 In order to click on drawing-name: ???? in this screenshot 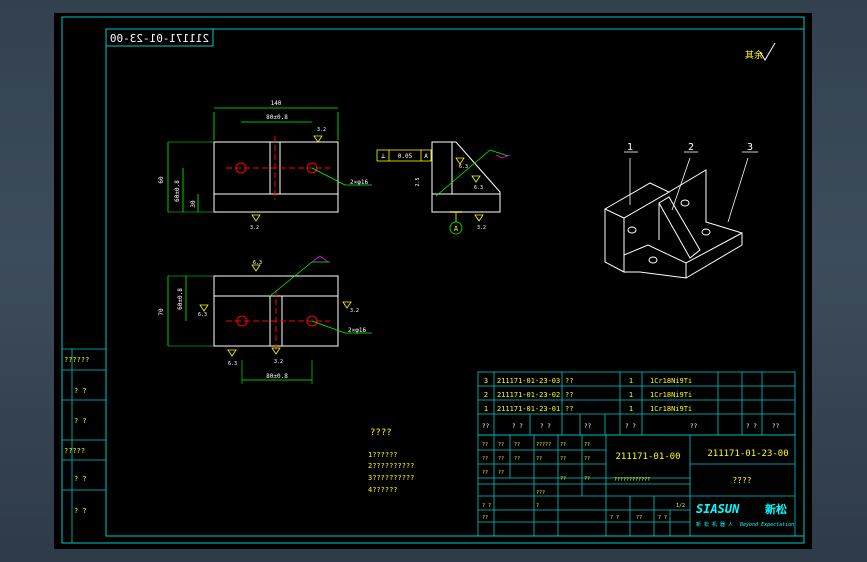, I will do `click(741, 480)`.